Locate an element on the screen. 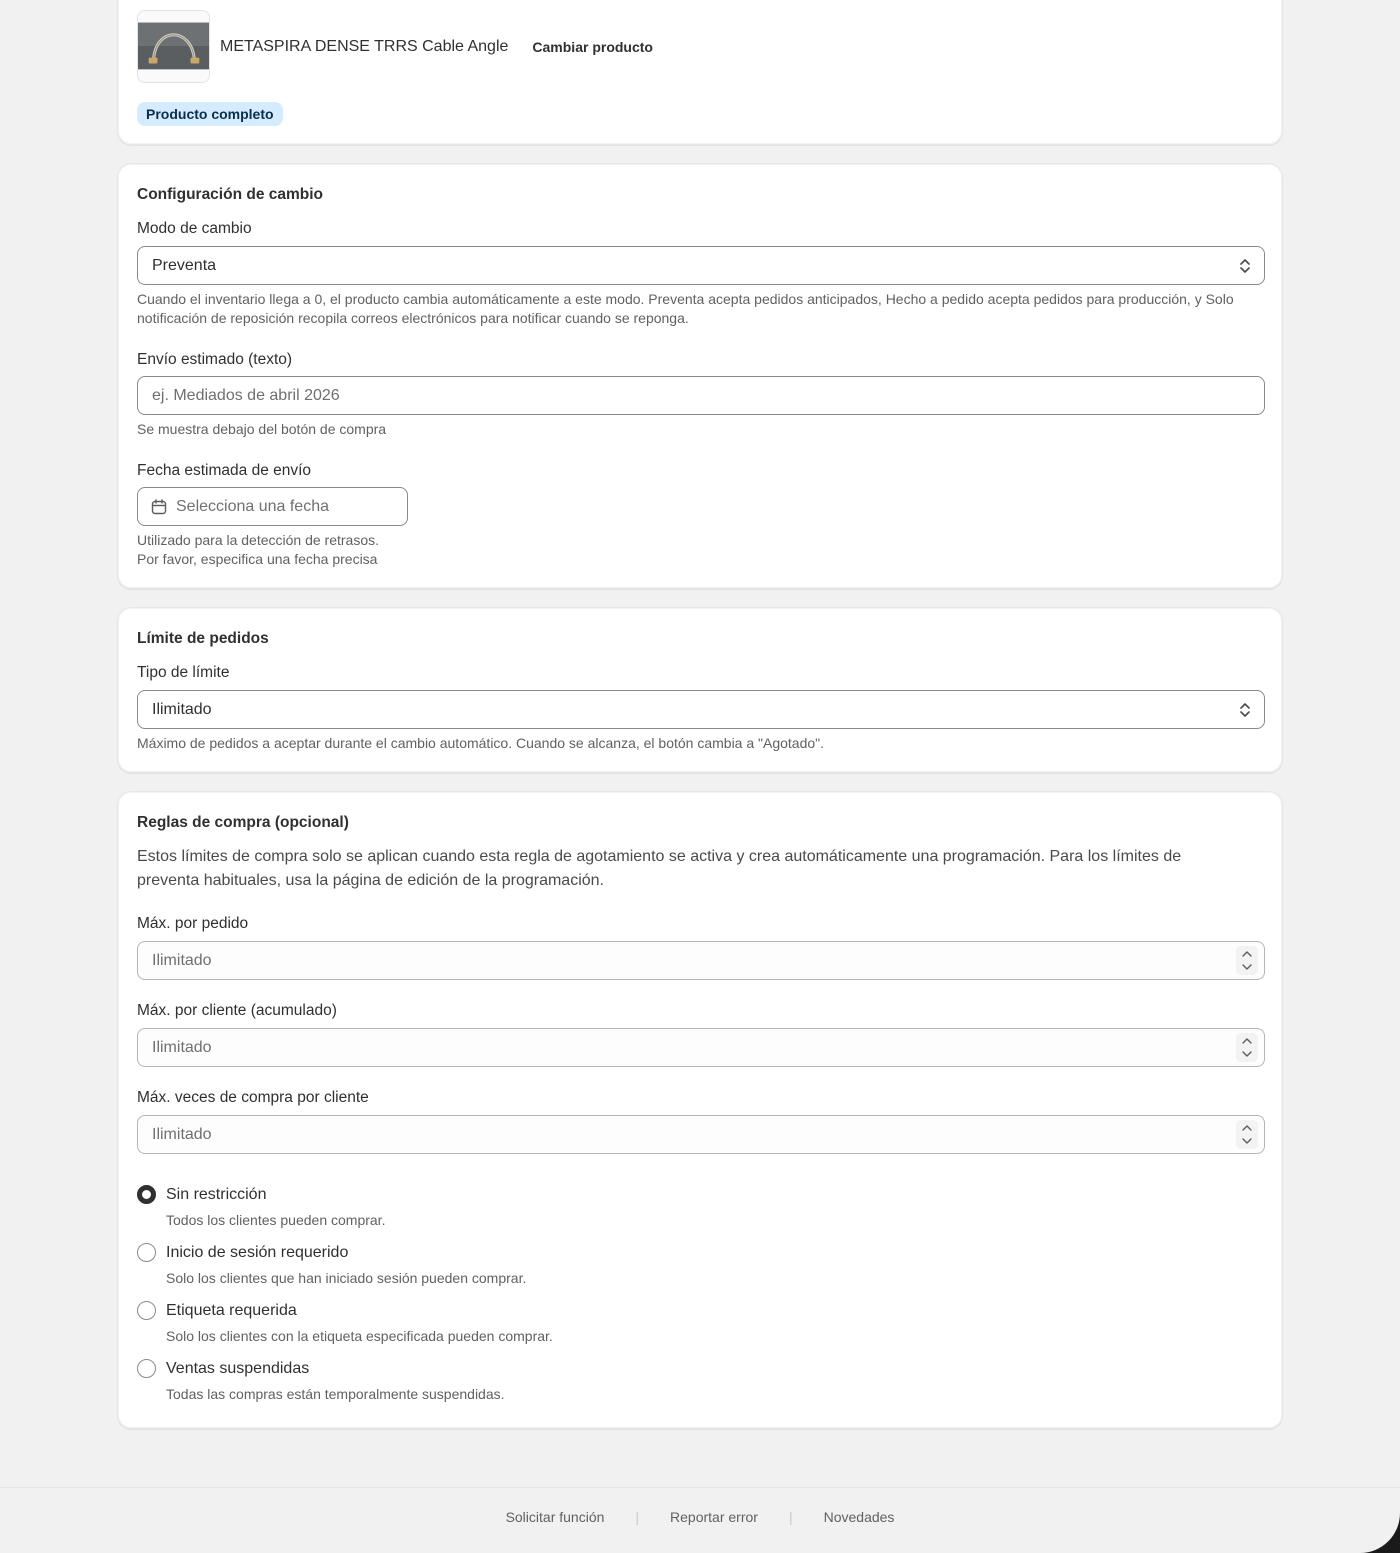 The image size is (1400, 1553). cable-image-icon is located at coordinates (173, 46).